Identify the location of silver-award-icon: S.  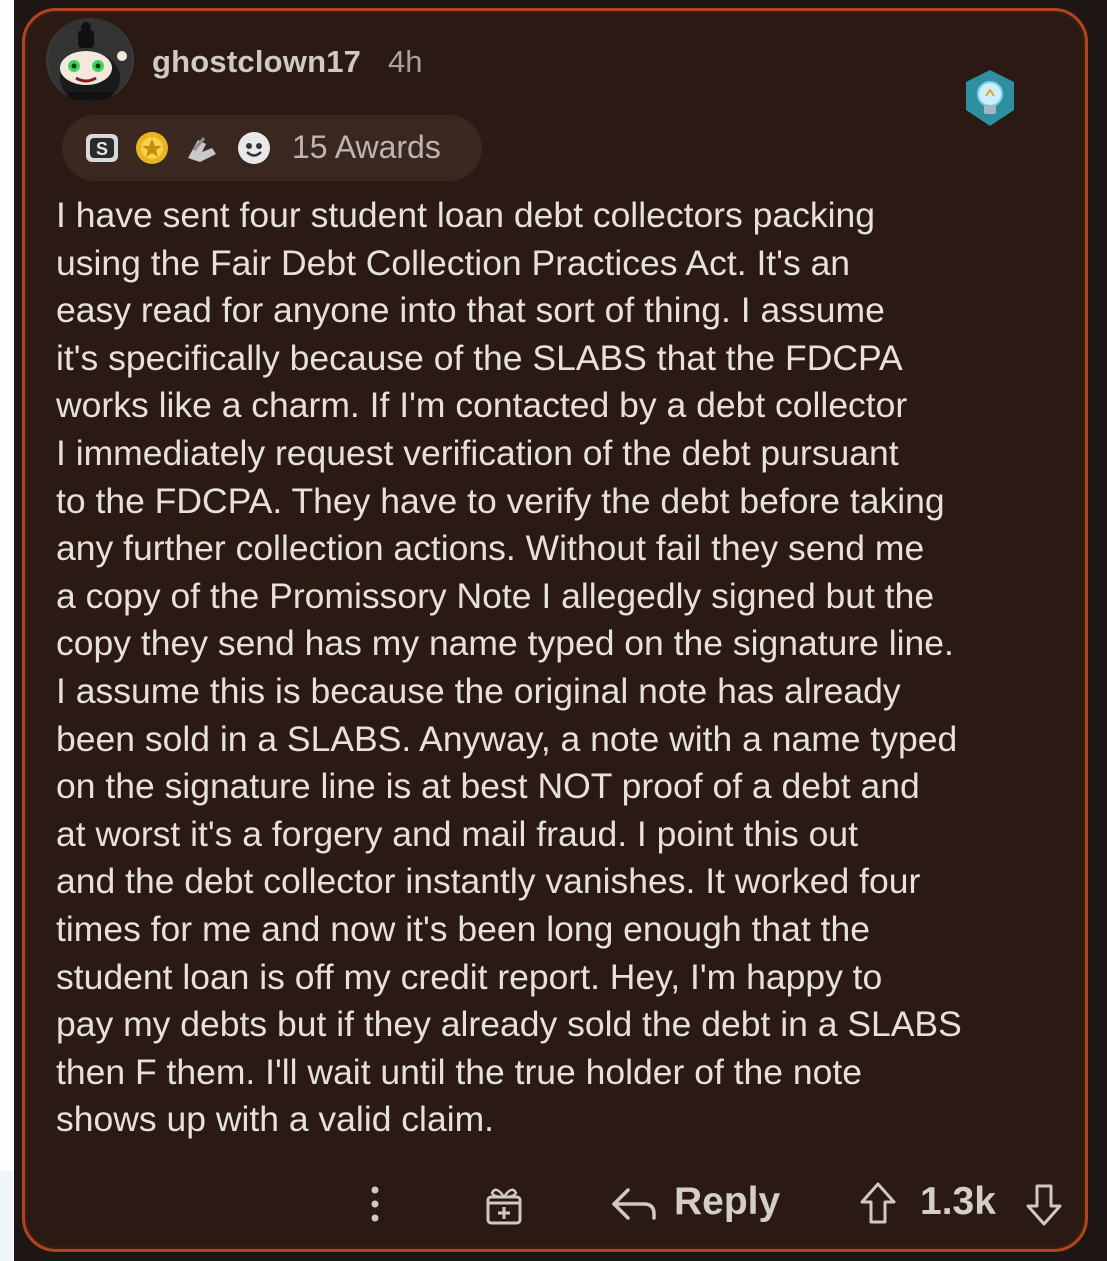
(102, 148).